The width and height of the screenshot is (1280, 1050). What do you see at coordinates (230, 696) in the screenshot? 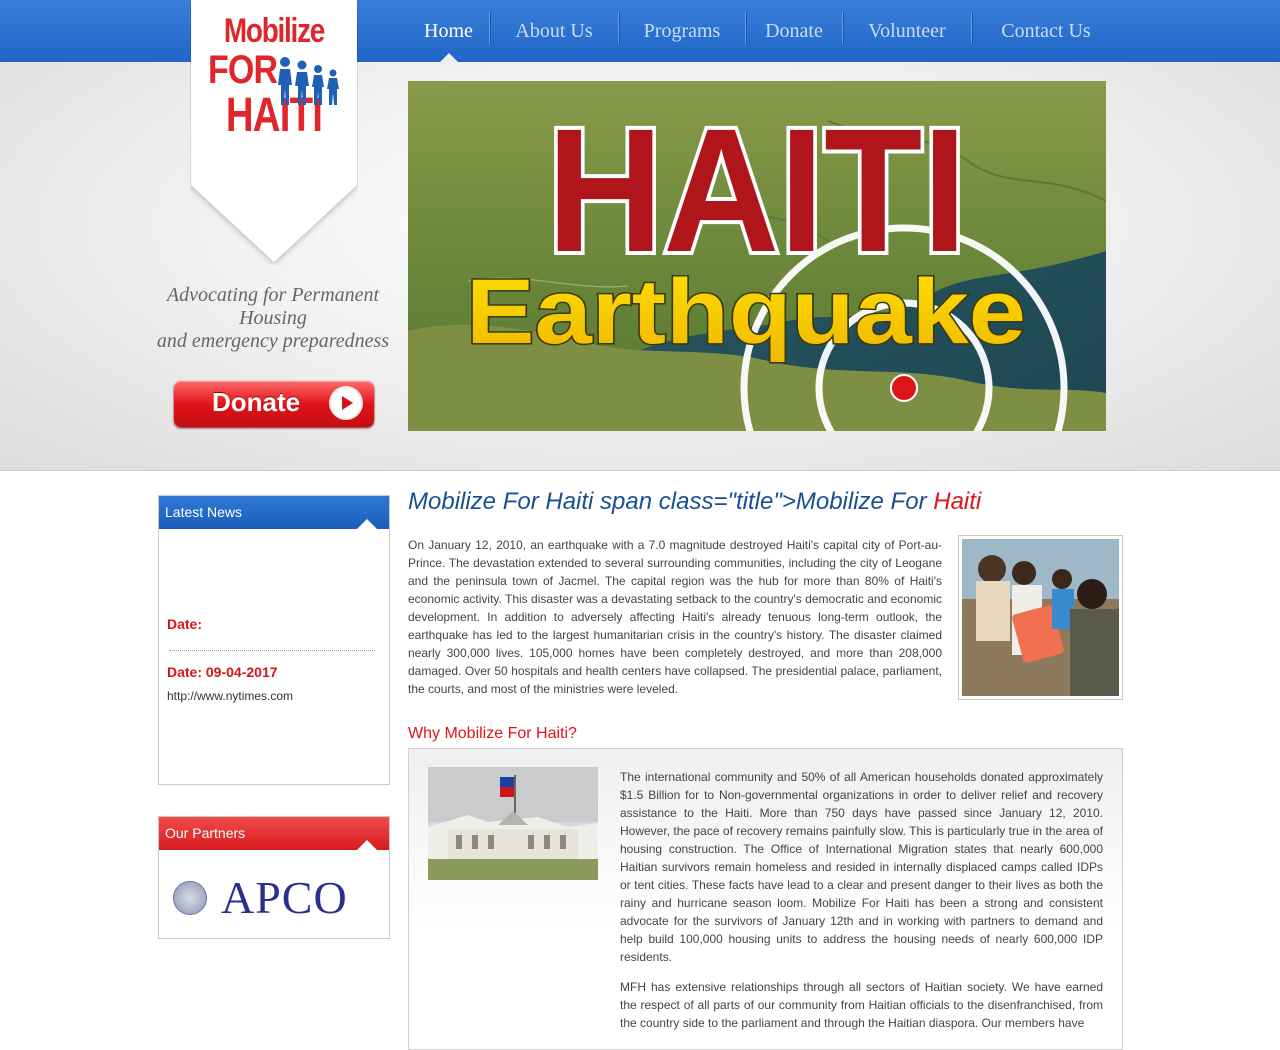
I see `news-link: http://www.nytimes.com` at bounding box center [230, 696].